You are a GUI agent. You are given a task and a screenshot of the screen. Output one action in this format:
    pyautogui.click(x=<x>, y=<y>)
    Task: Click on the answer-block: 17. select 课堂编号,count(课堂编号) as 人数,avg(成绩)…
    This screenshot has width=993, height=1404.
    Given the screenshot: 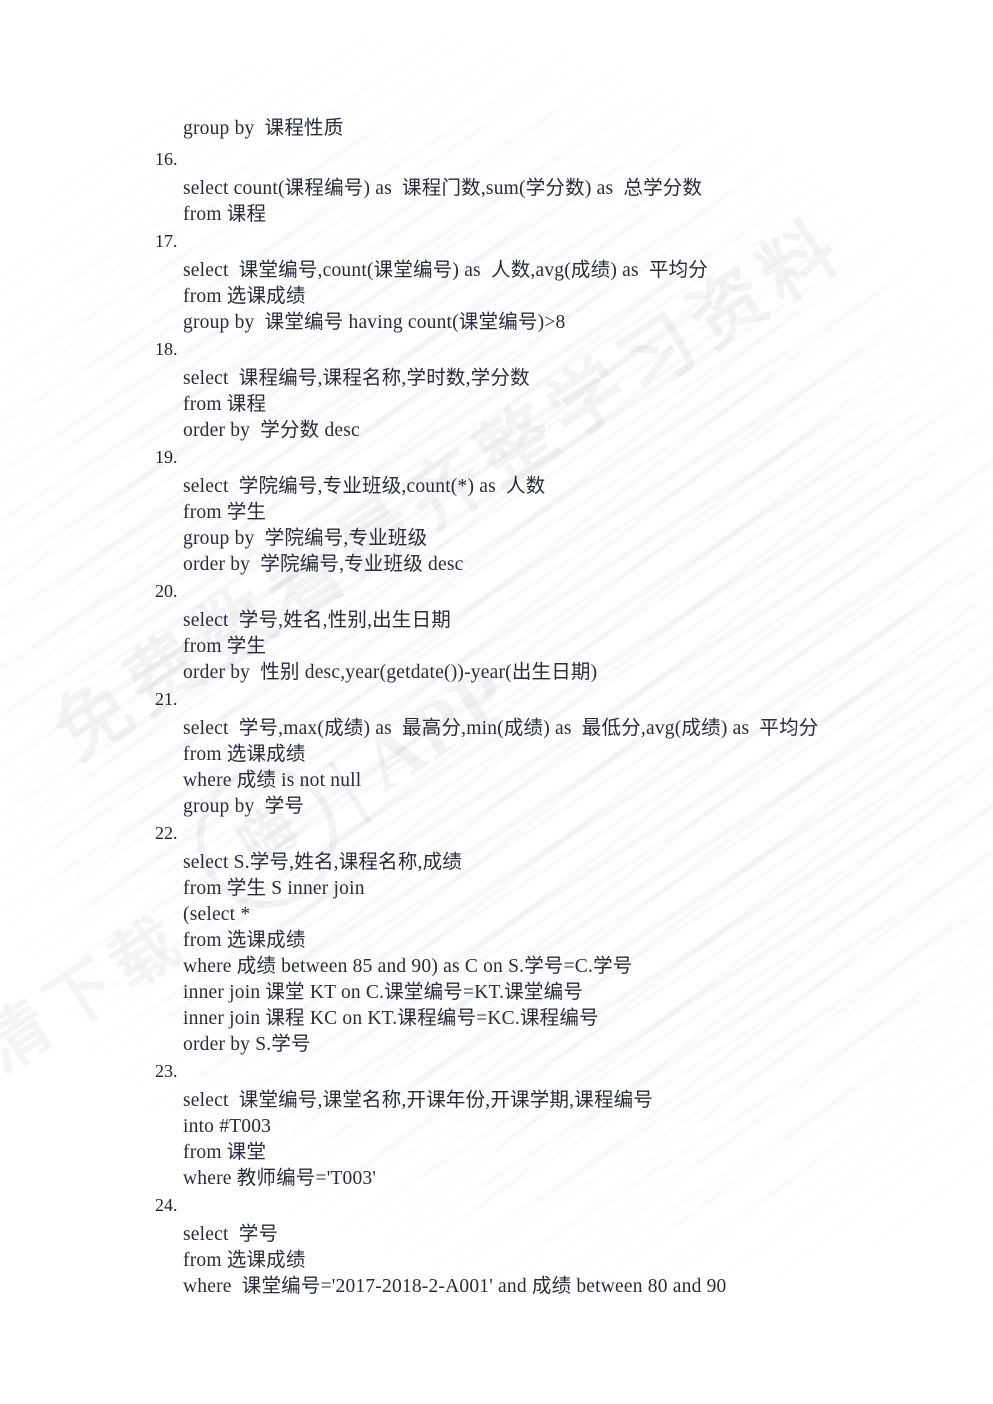 What is the action you would take?
    pyautogui.click(x=496, y=282)
    